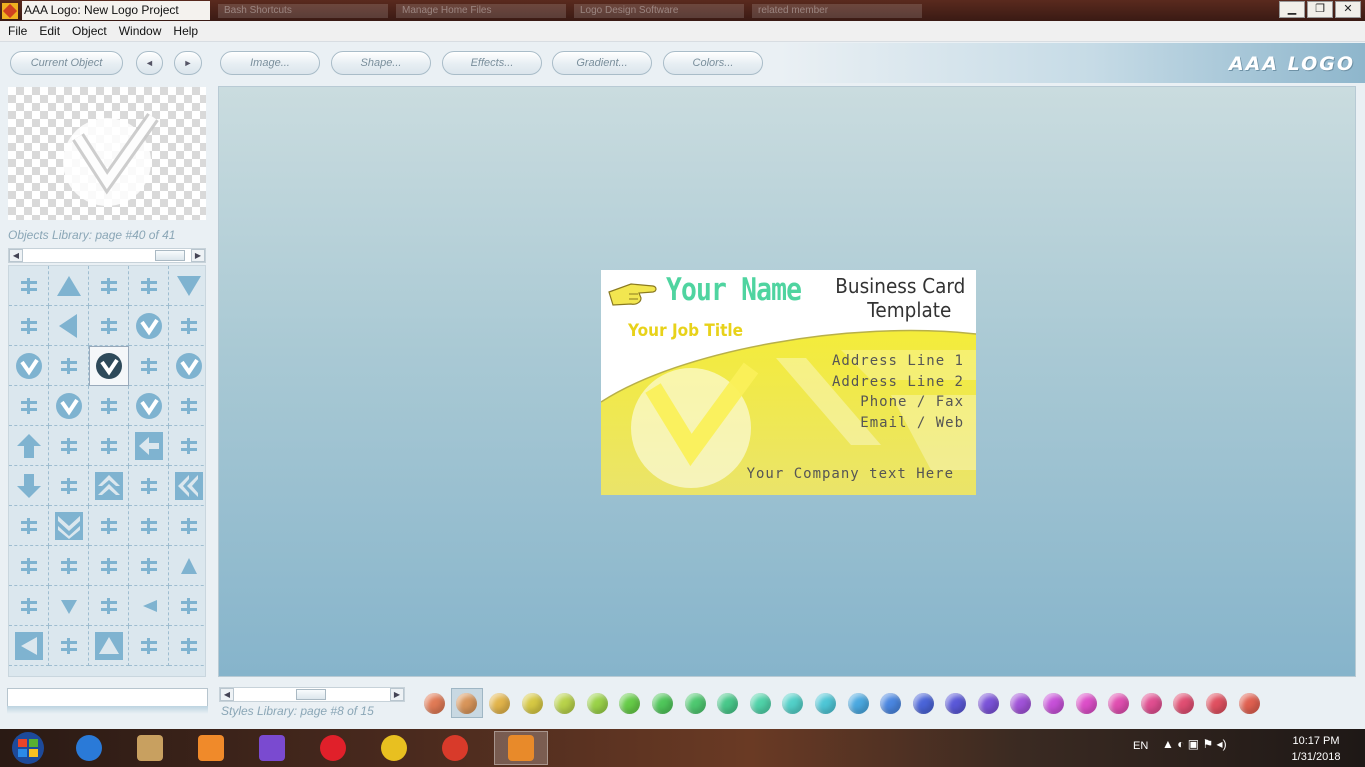 Image resolution: width=1365 pixels, height=767 pixels. Describe the element at coordinates (29, 526) in the screenshot. I see `pi-icon` at that location.